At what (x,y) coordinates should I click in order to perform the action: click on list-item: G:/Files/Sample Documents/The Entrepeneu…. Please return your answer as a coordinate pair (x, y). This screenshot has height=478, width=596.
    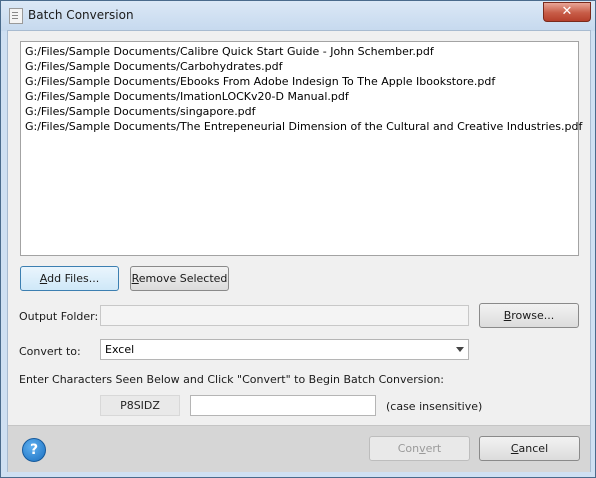
    Looking at the image, I should click on (301, 126).